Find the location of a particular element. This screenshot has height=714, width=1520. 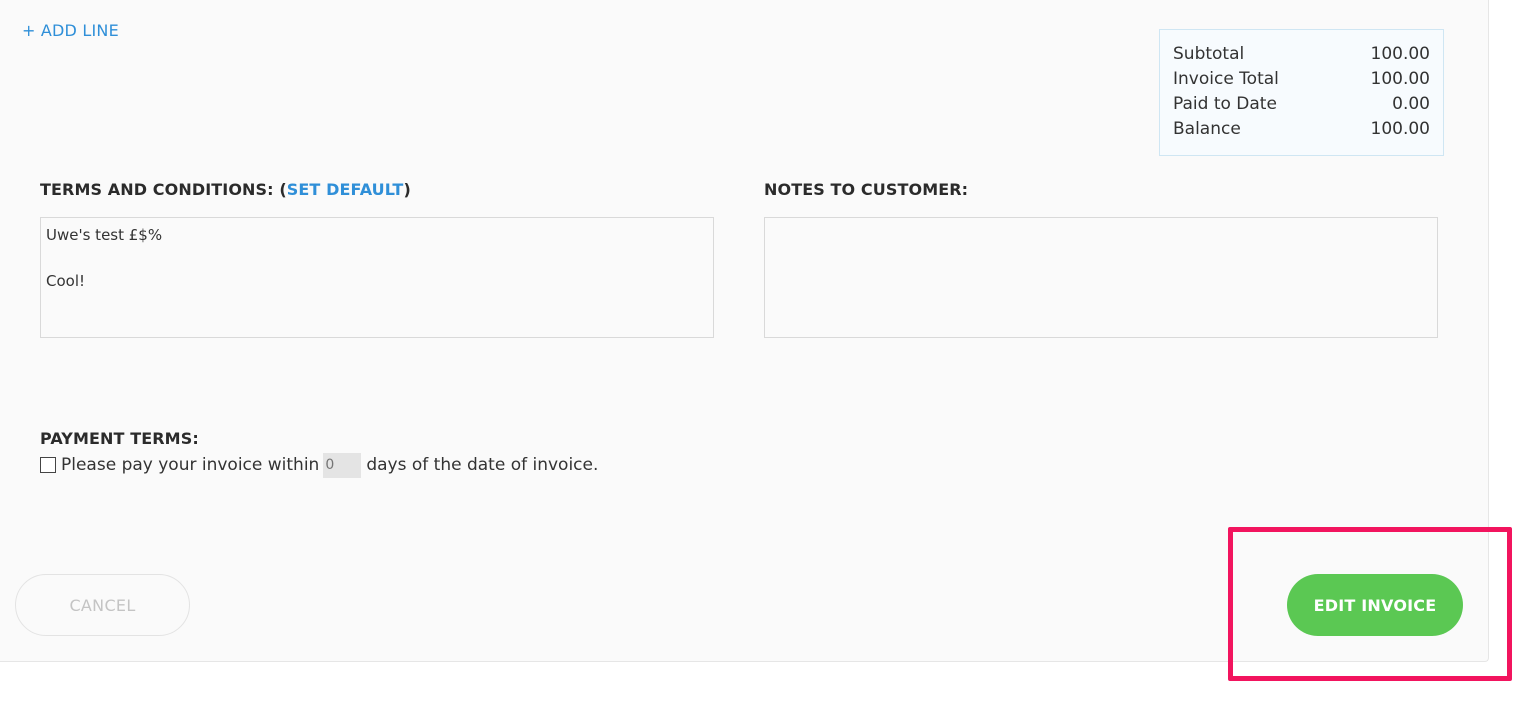

totals-label: Invoice Total is located at coordinates (1226, 79).